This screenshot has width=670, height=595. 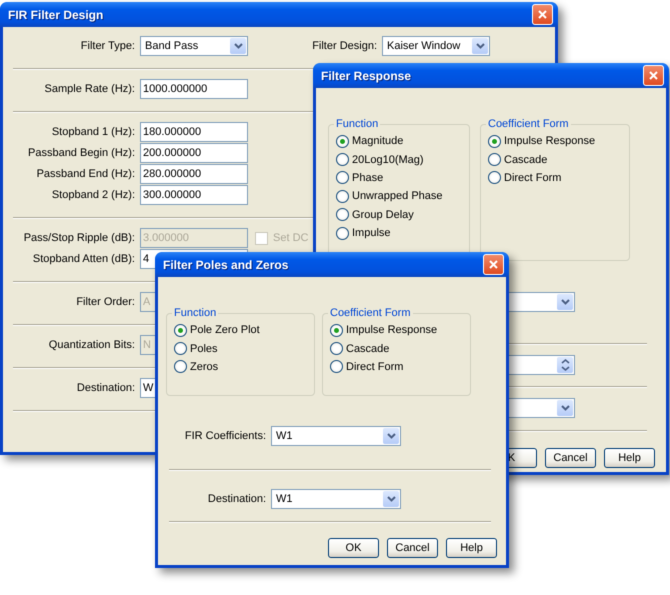 What do you see at coordinates (397, 196) in the screenshot?
I see `radio-label: Unwrapped Phase` at bounding box center [397, 196].